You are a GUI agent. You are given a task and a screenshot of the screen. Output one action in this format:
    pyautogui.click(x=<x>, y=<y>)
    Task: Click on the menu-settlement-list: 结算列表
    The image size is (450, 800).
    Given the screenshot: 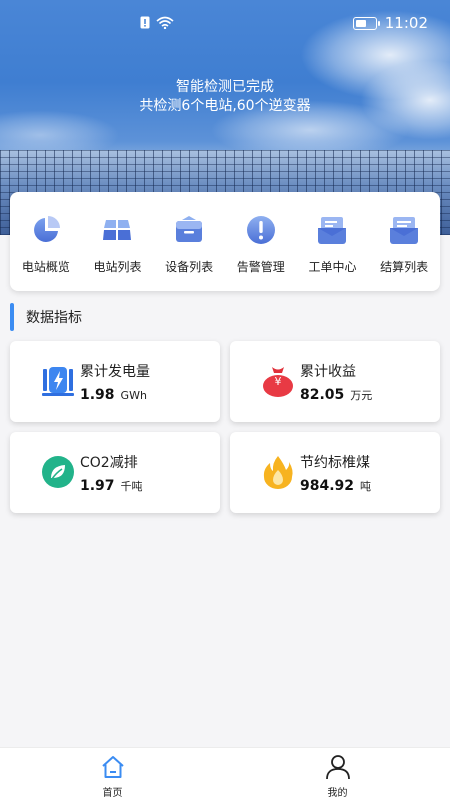 What is the action you would take?
    pyautogui.click(x=404, y=244)
    